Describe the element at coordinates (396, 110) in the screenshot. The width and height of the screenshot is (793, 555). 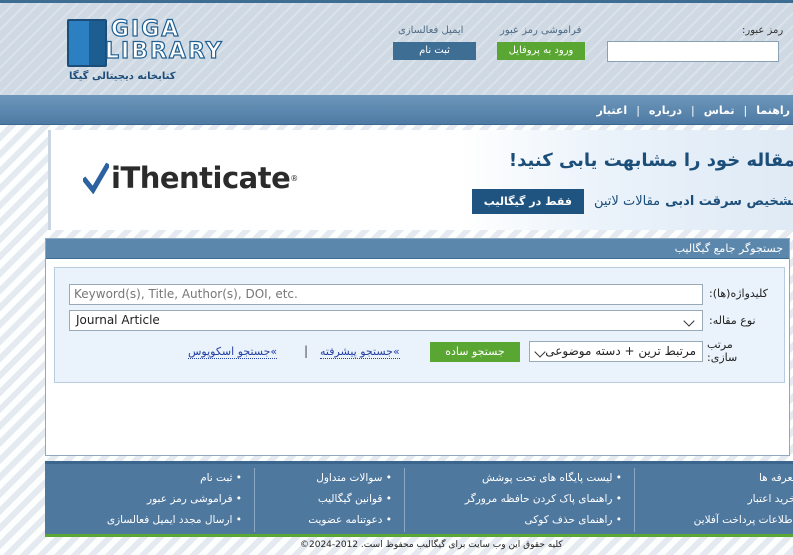
I see `main-nav: اعتبار | درباره | تماس | راهنما` at that location.